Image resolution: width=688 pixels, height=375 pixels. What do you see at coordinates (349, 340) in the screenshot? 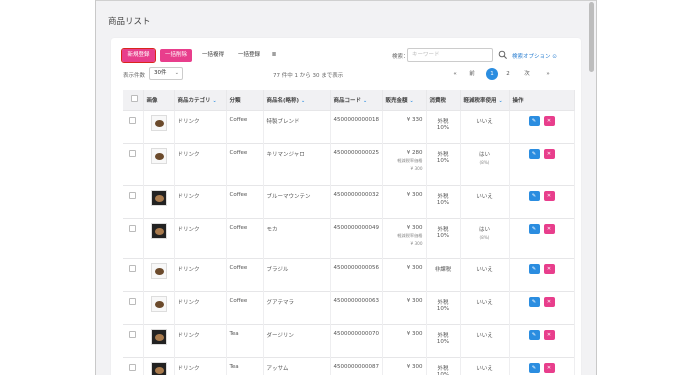
I see `table-row: ドリンク Tea ダージリン 4500000000070 ¥ 300 外税 10% いいえ ✎ ✕` at bounding box center [349, 340].